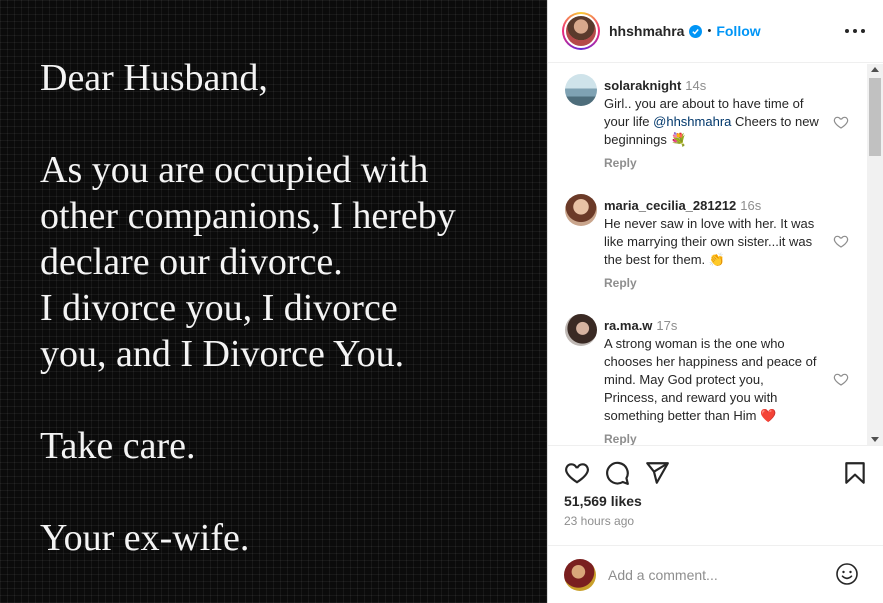  Describe the element at coordinates (577, 473) in the screenshot. I see `heart-icon` at that location.